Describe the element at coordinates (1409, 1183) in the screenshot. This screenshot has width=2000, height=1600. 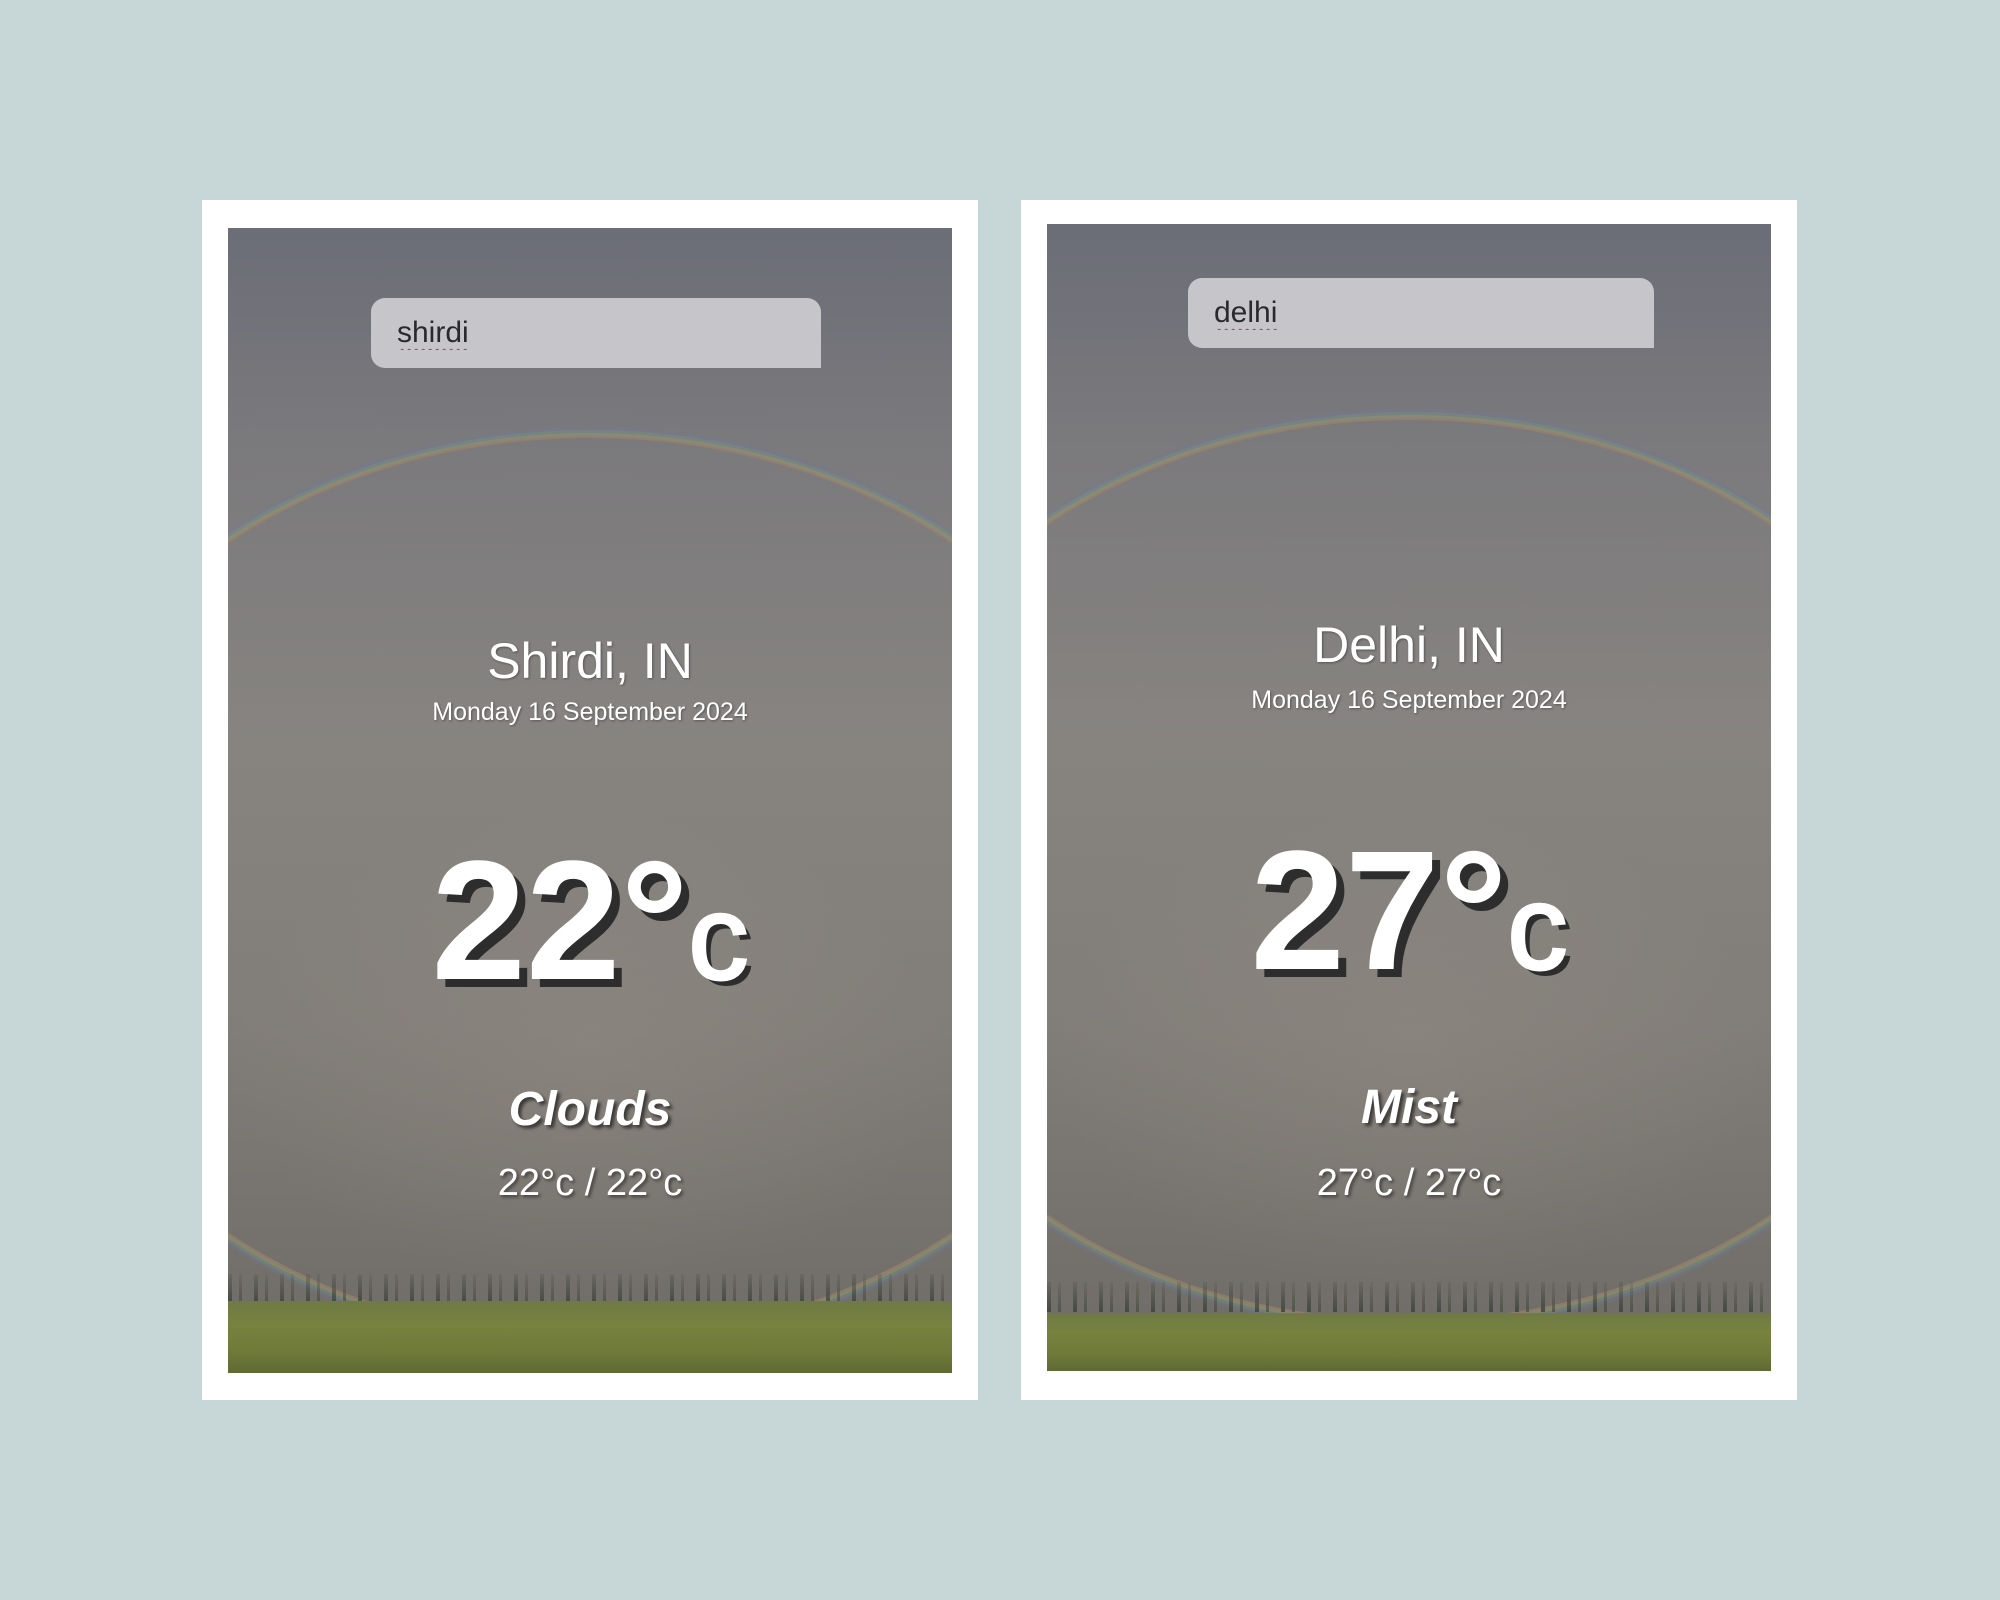
I see `temperature-range: 27°c / 27°c` at that location.